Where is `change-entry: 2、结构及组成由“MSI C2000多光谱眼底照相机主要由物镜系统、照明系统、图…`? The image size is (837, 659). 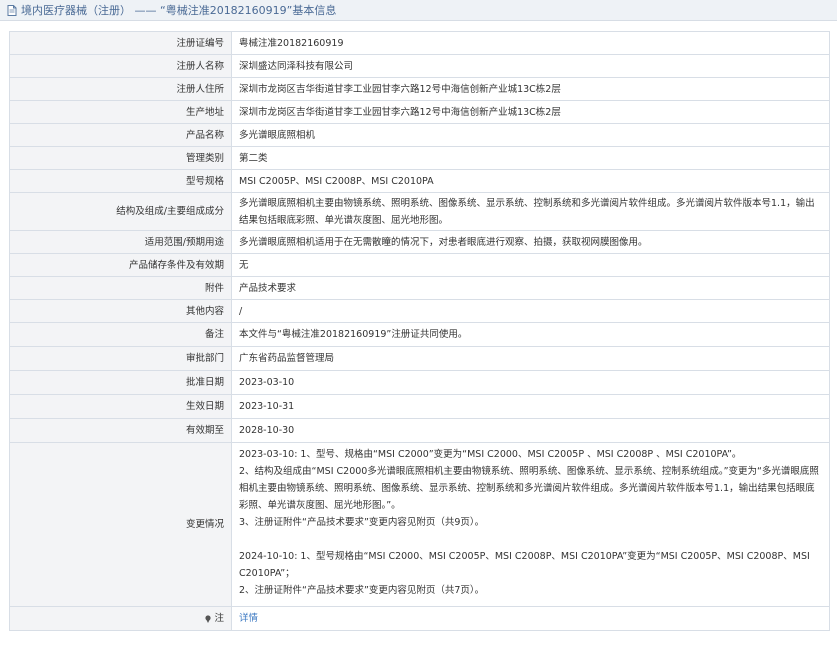 change-entry: 2、结构及组成由“MSI C2000多光谱眼底照相机主要由物镜系统、照明系统、图… is located at coordinates (529, 488).